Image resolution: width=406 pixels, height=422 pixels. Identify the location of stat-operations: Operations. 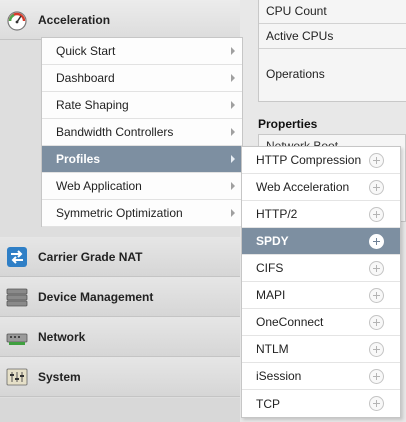
(295, 74).